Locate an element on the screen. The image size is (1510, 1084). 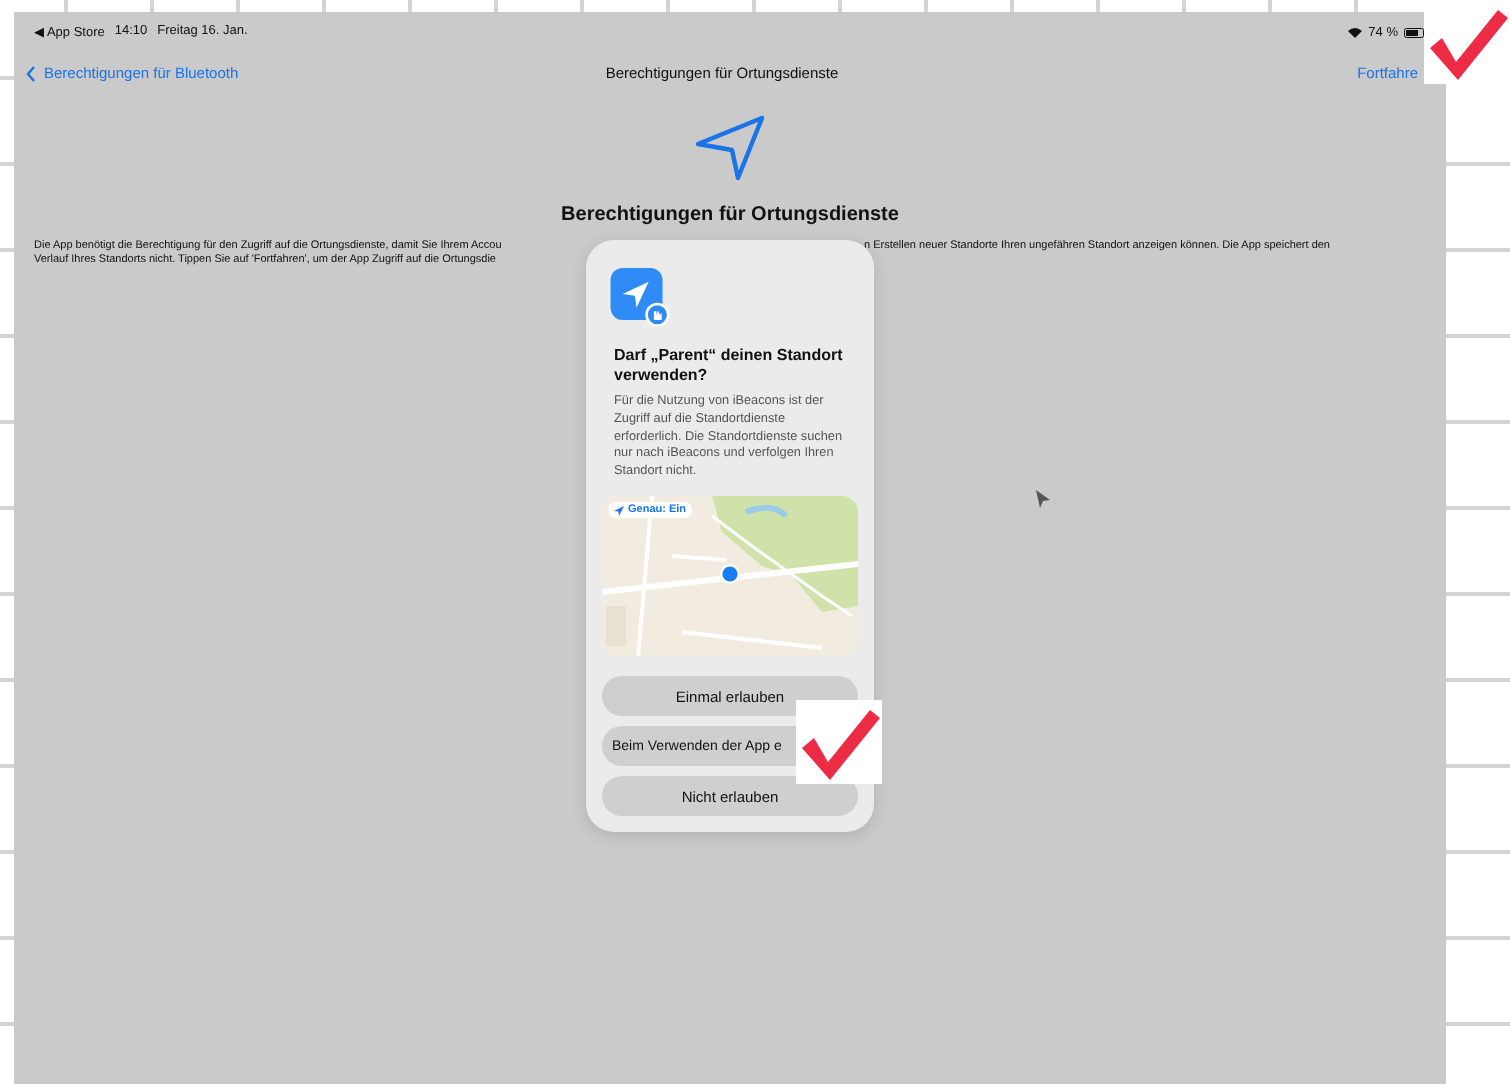
location-app-icon is located at coordinates (640, 297).